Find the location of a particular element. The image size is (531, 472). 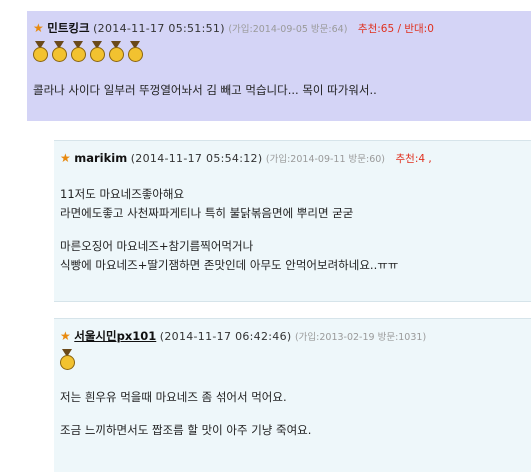

comment-author: 서울시민px101 is located at coordinates (115, 336).